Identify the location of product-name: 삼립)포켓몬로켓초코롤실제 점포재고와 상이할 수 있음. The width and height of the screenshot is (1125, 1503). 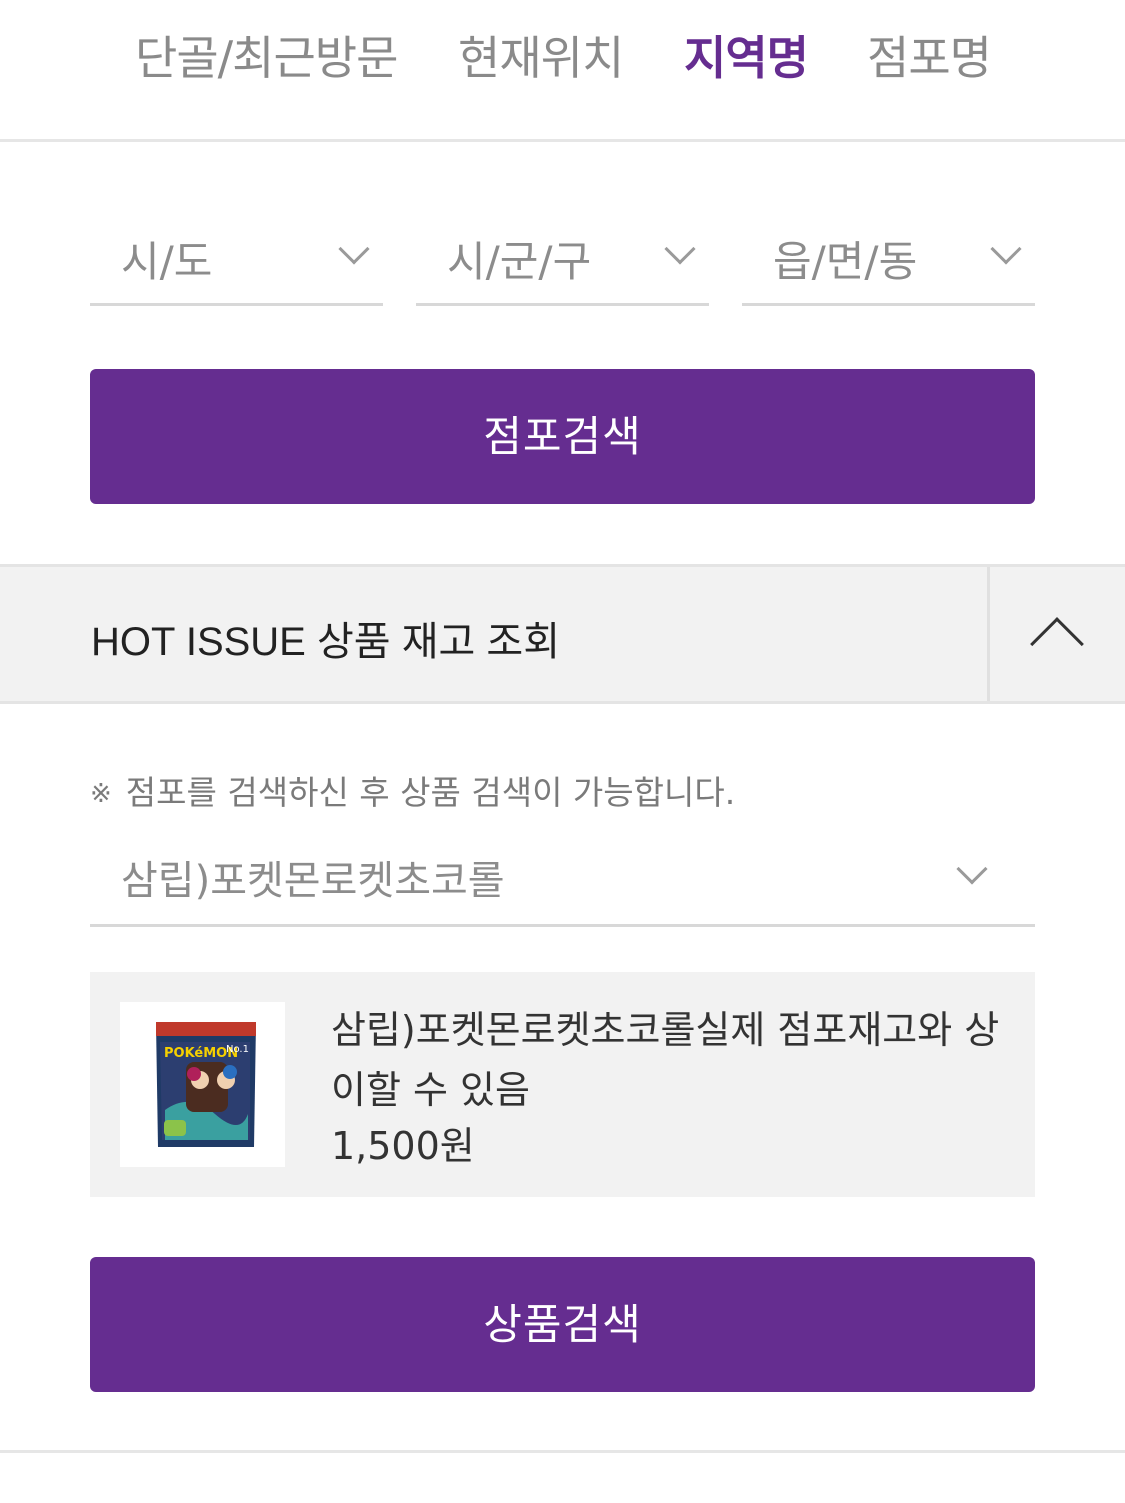
(665, 1060).